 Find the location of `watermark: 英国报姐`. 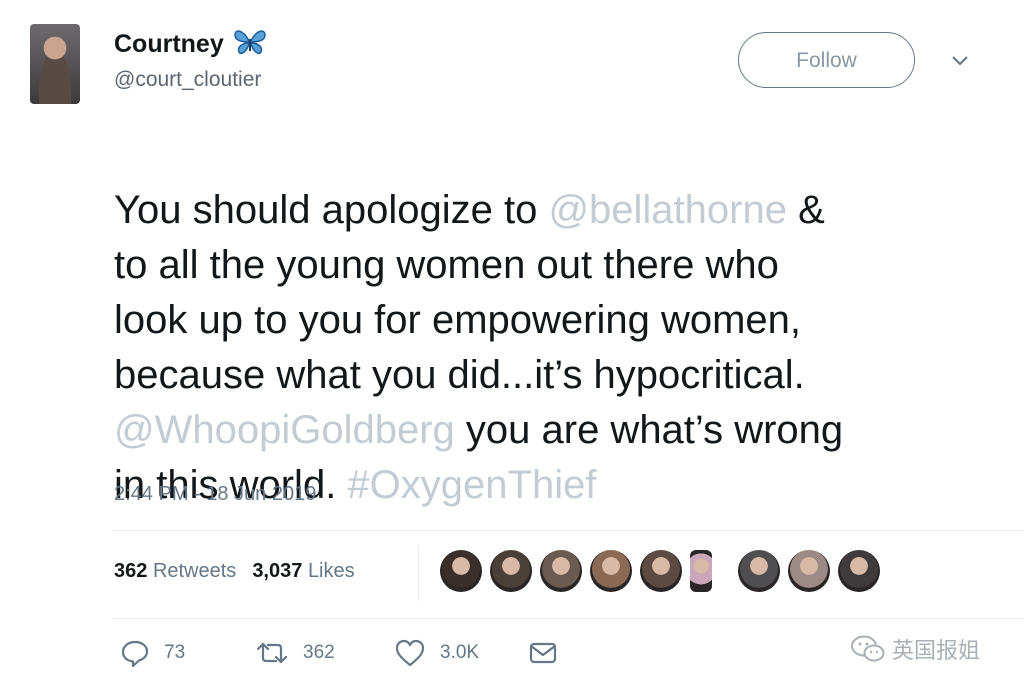

watermark: 英国报姐 is located at coordinates (915, 649).